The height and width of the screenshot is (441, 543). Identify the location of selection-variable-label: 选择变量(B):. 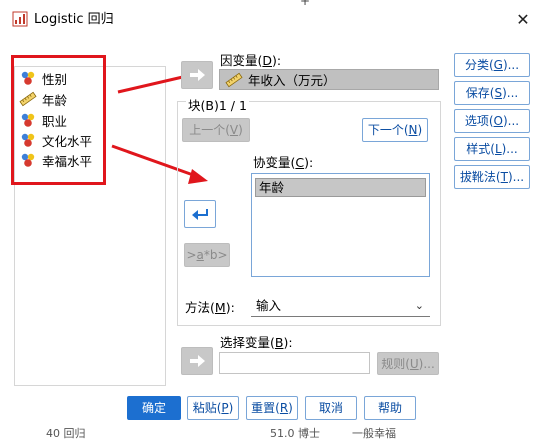
(256, 342).